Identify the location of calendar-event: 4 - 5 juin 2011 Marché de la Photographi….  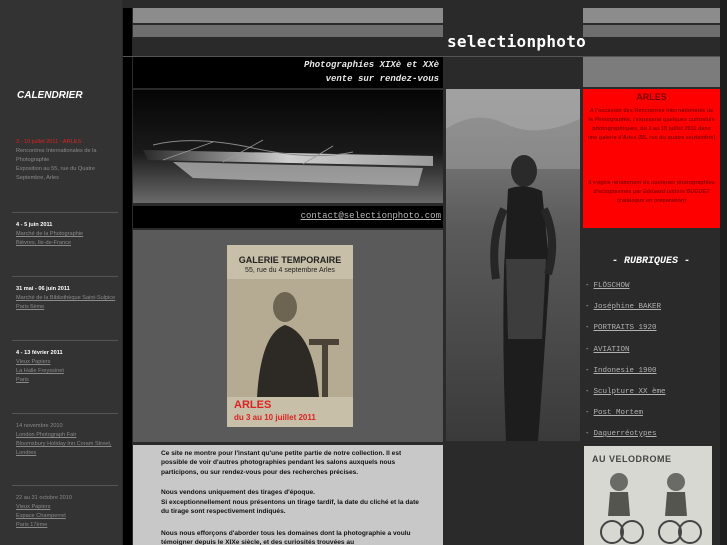
(68, 234).